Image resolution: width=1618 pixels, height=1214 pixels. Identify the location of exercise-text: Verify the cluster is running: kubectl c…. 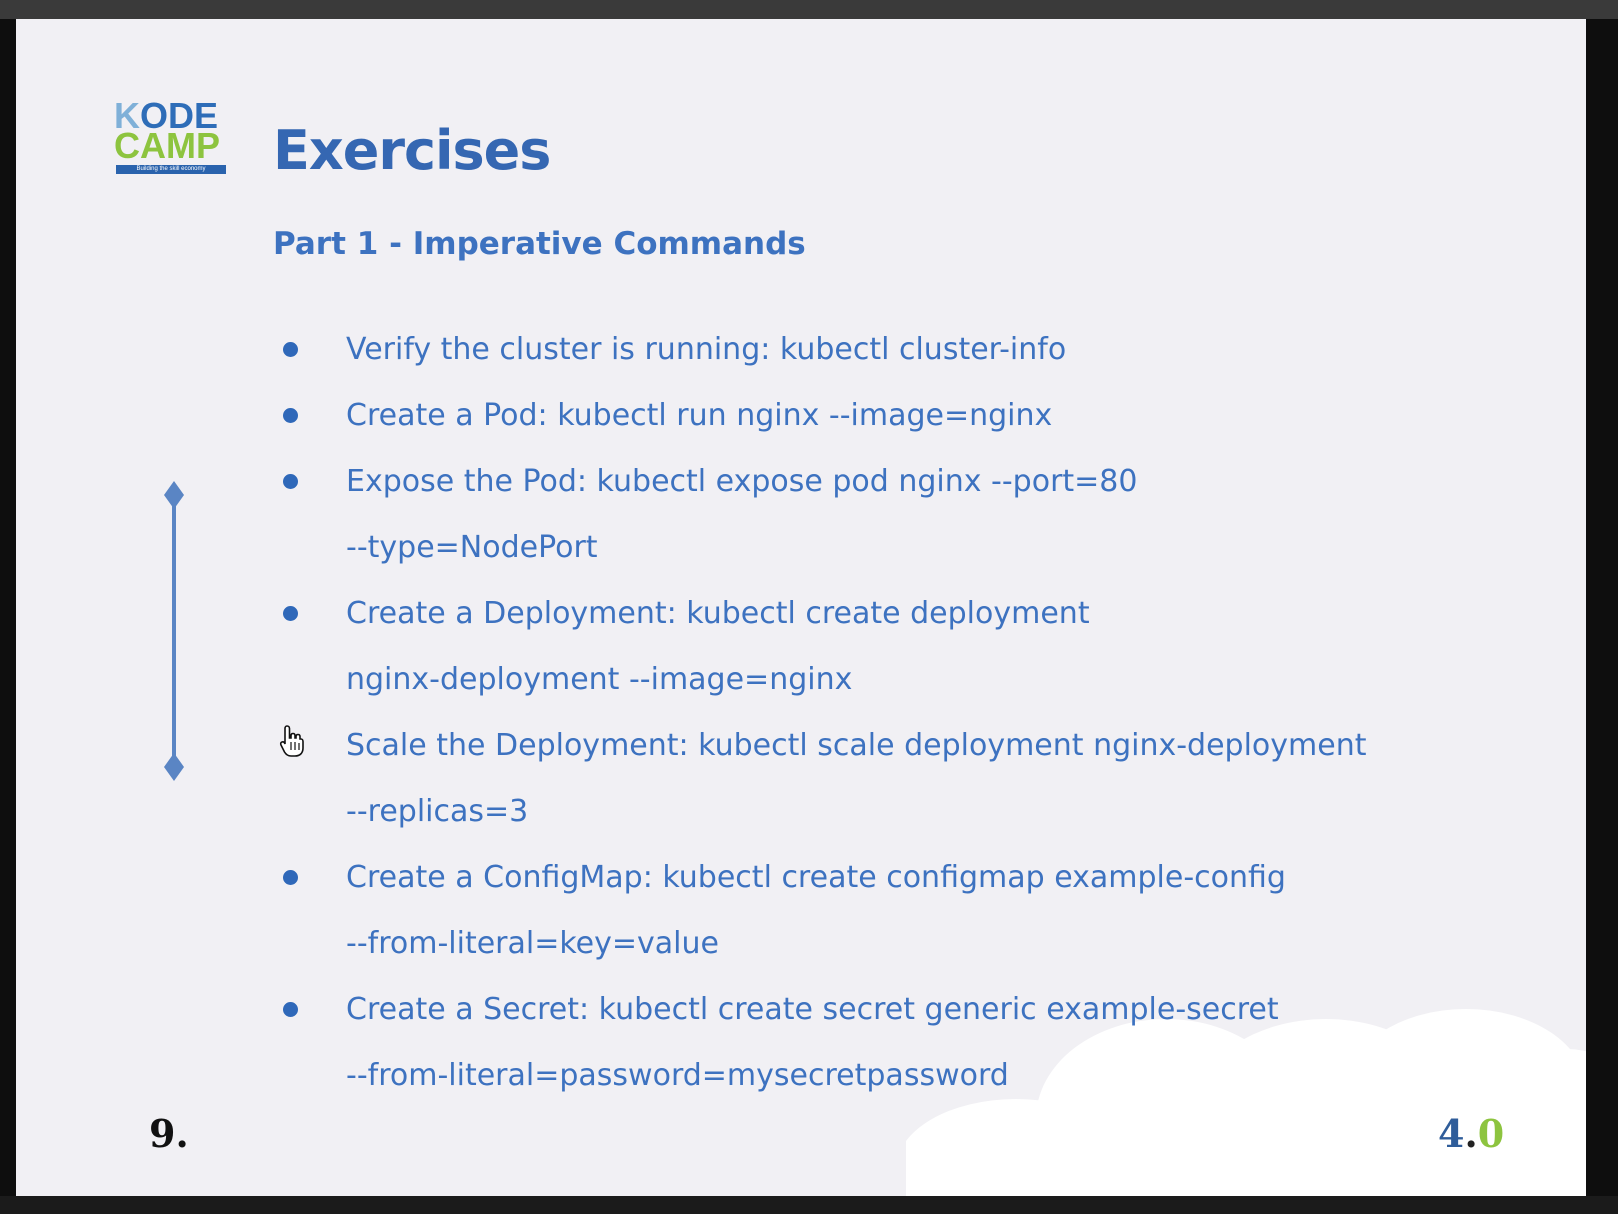
(706, 349).